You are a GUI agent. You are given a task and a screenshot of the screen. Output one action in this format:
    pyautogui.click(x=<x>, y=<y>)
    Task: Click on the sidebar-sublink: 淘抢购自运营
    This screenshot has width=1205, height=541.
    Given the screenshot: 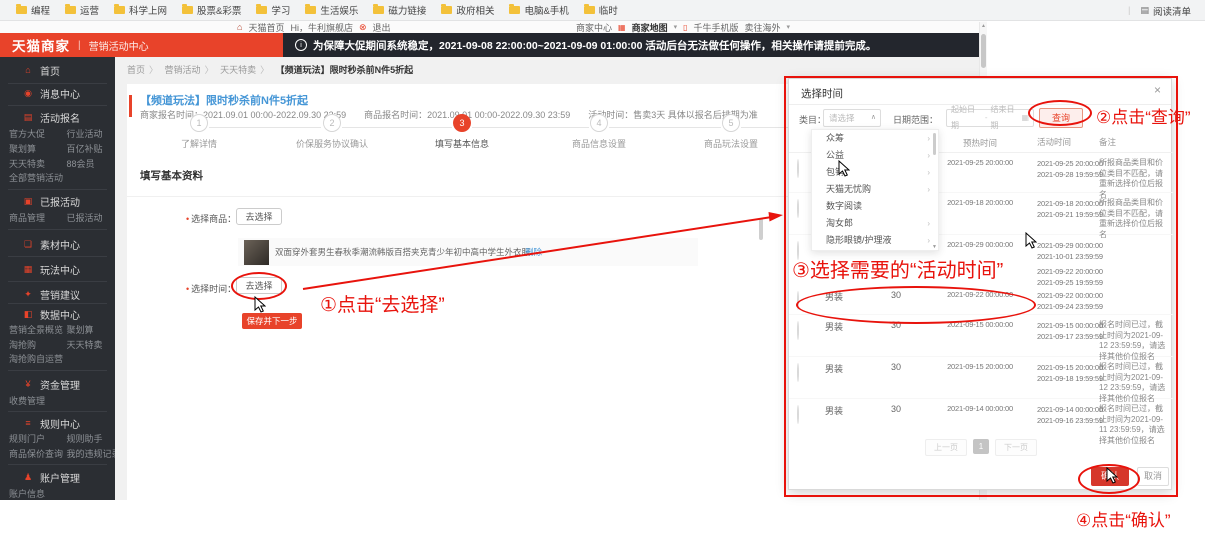 What is the action you would take?
    pyautogui.click(x=57, y=358)
    